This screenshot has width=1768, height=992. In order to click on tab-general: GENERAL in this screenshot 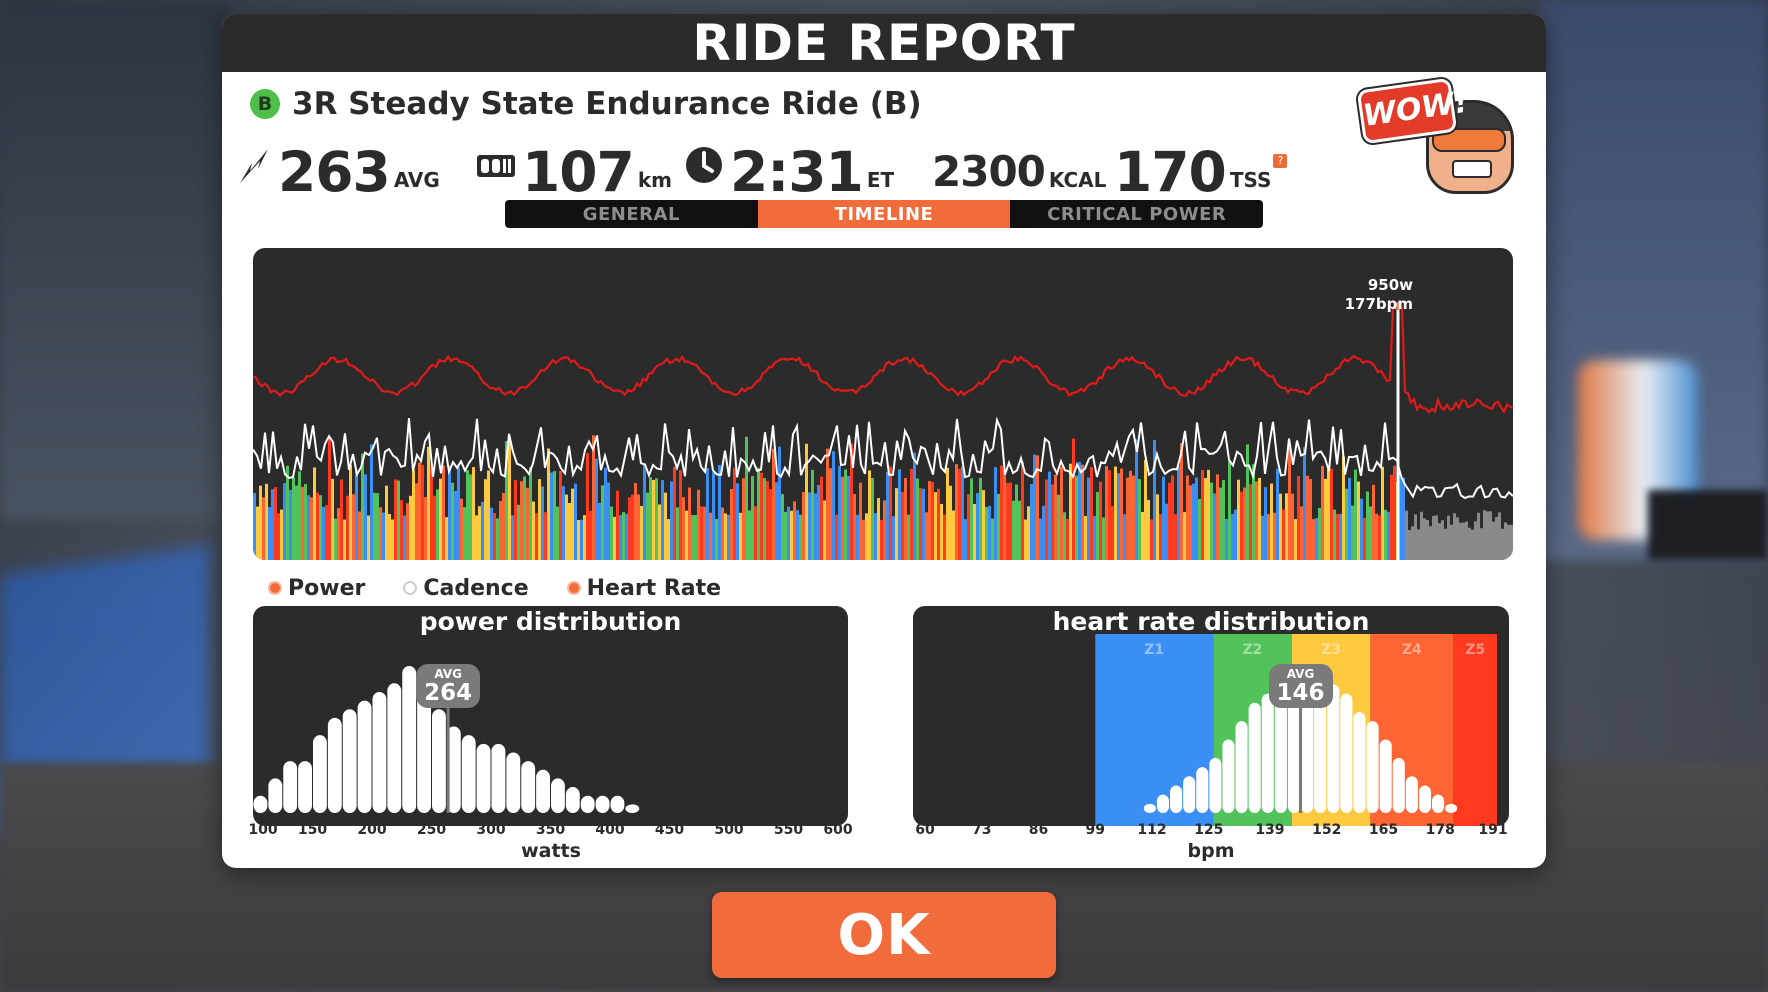, I will do `click(631, 214)`.